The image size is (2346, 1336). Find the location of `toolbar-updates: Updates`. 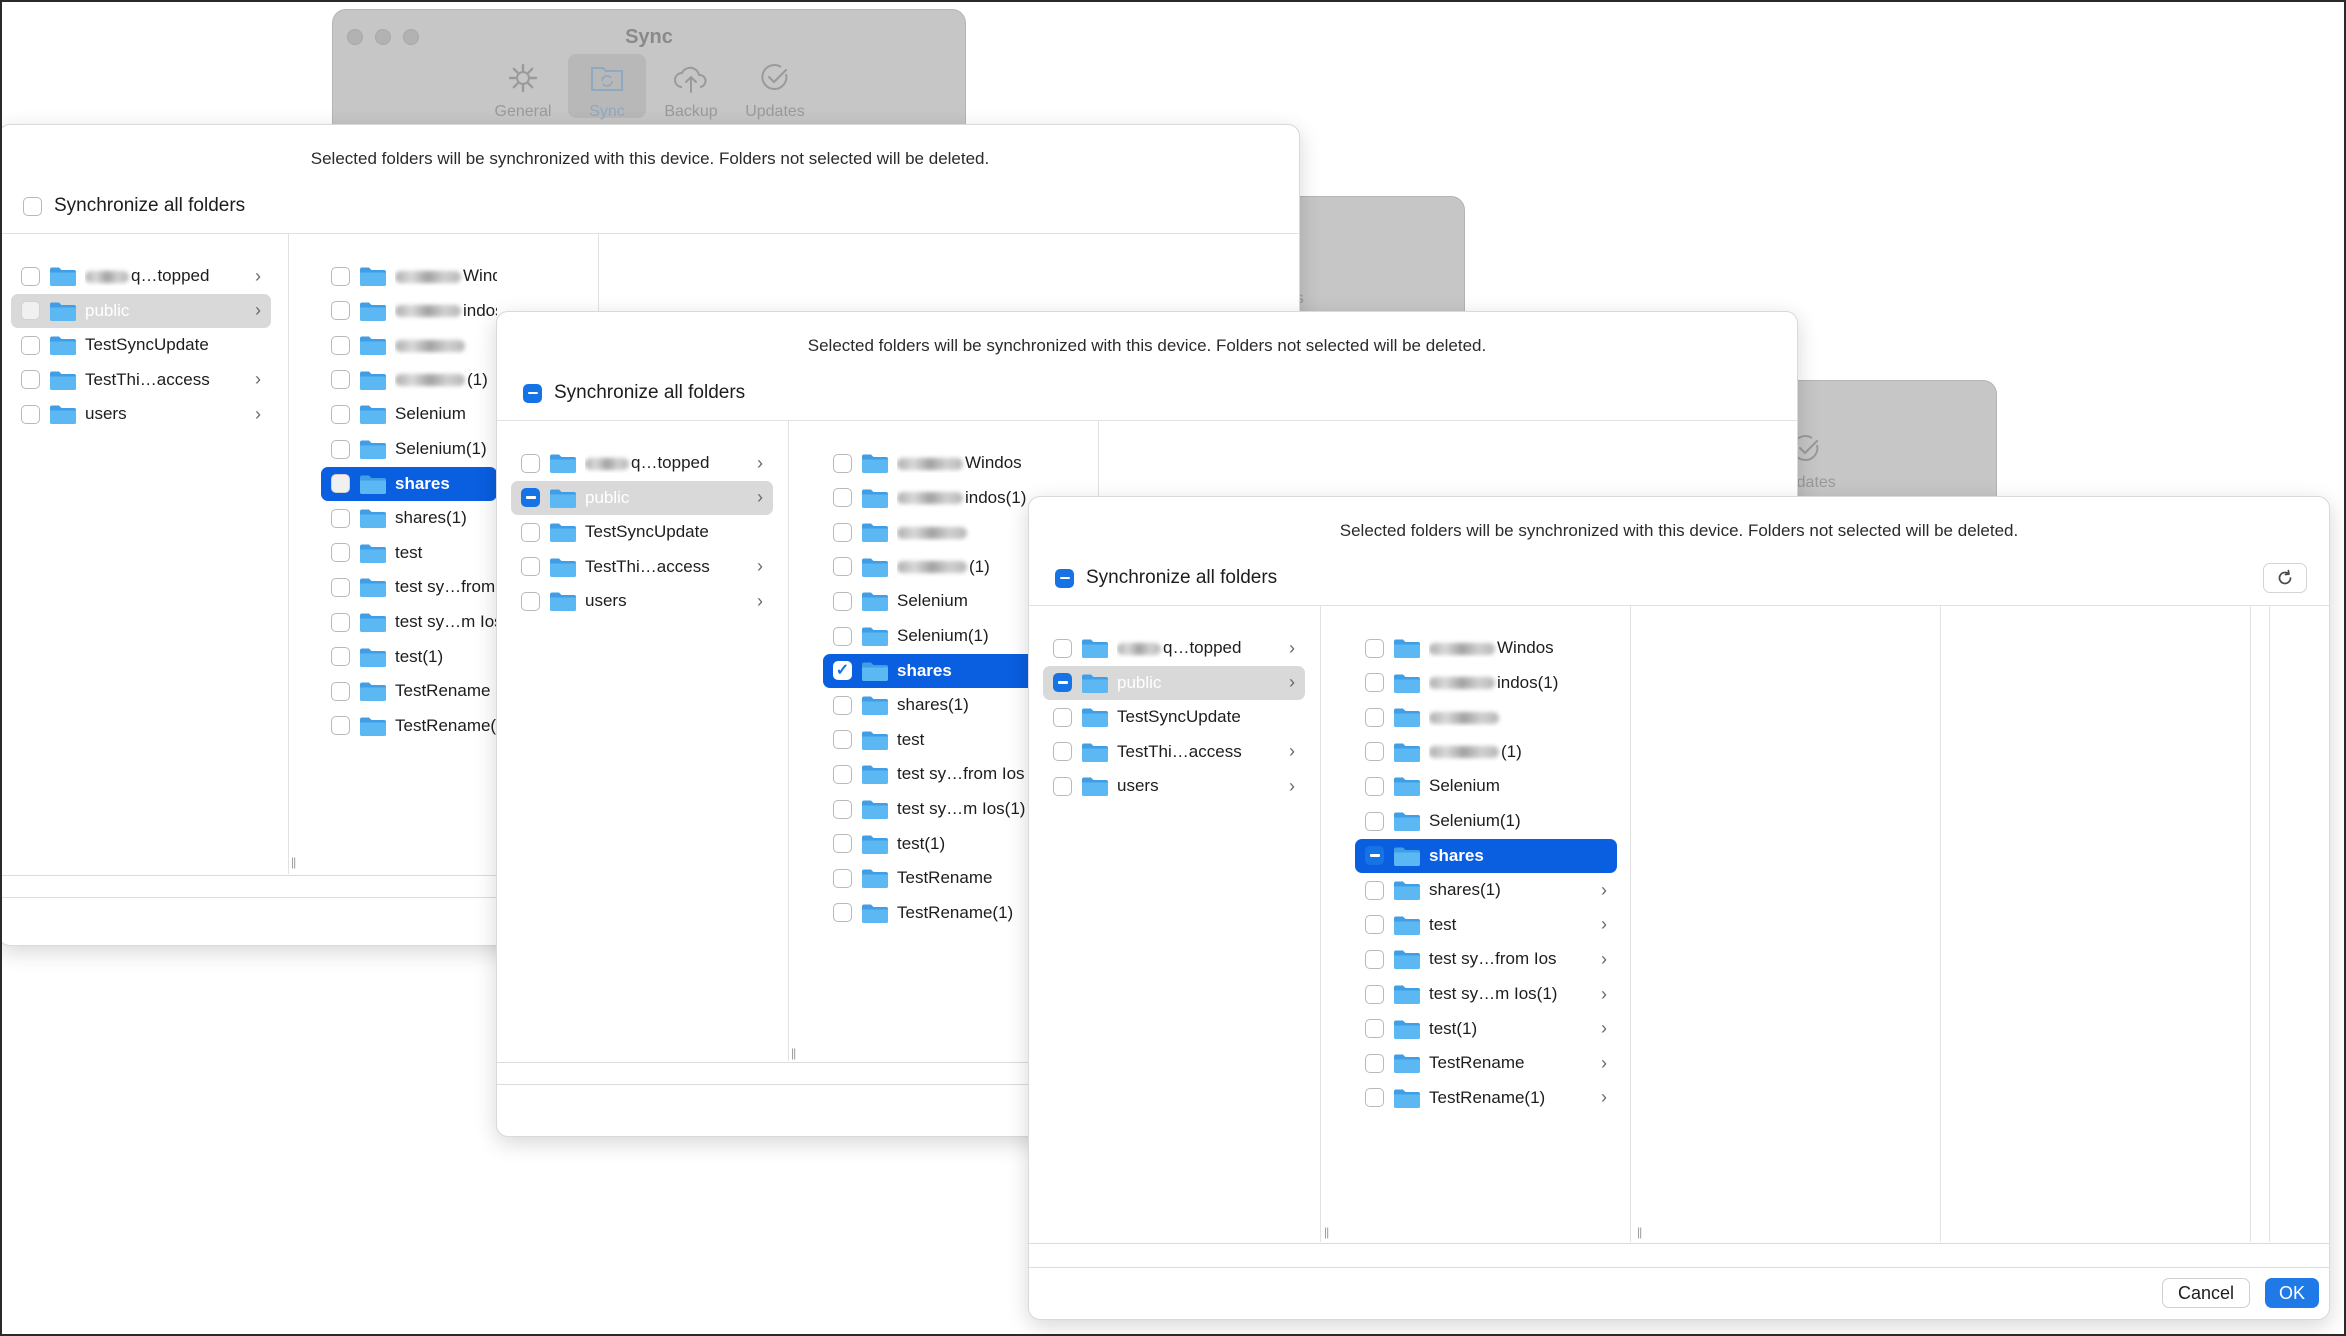

toolbar-updates: Updates is located at coordinates (775, 87).